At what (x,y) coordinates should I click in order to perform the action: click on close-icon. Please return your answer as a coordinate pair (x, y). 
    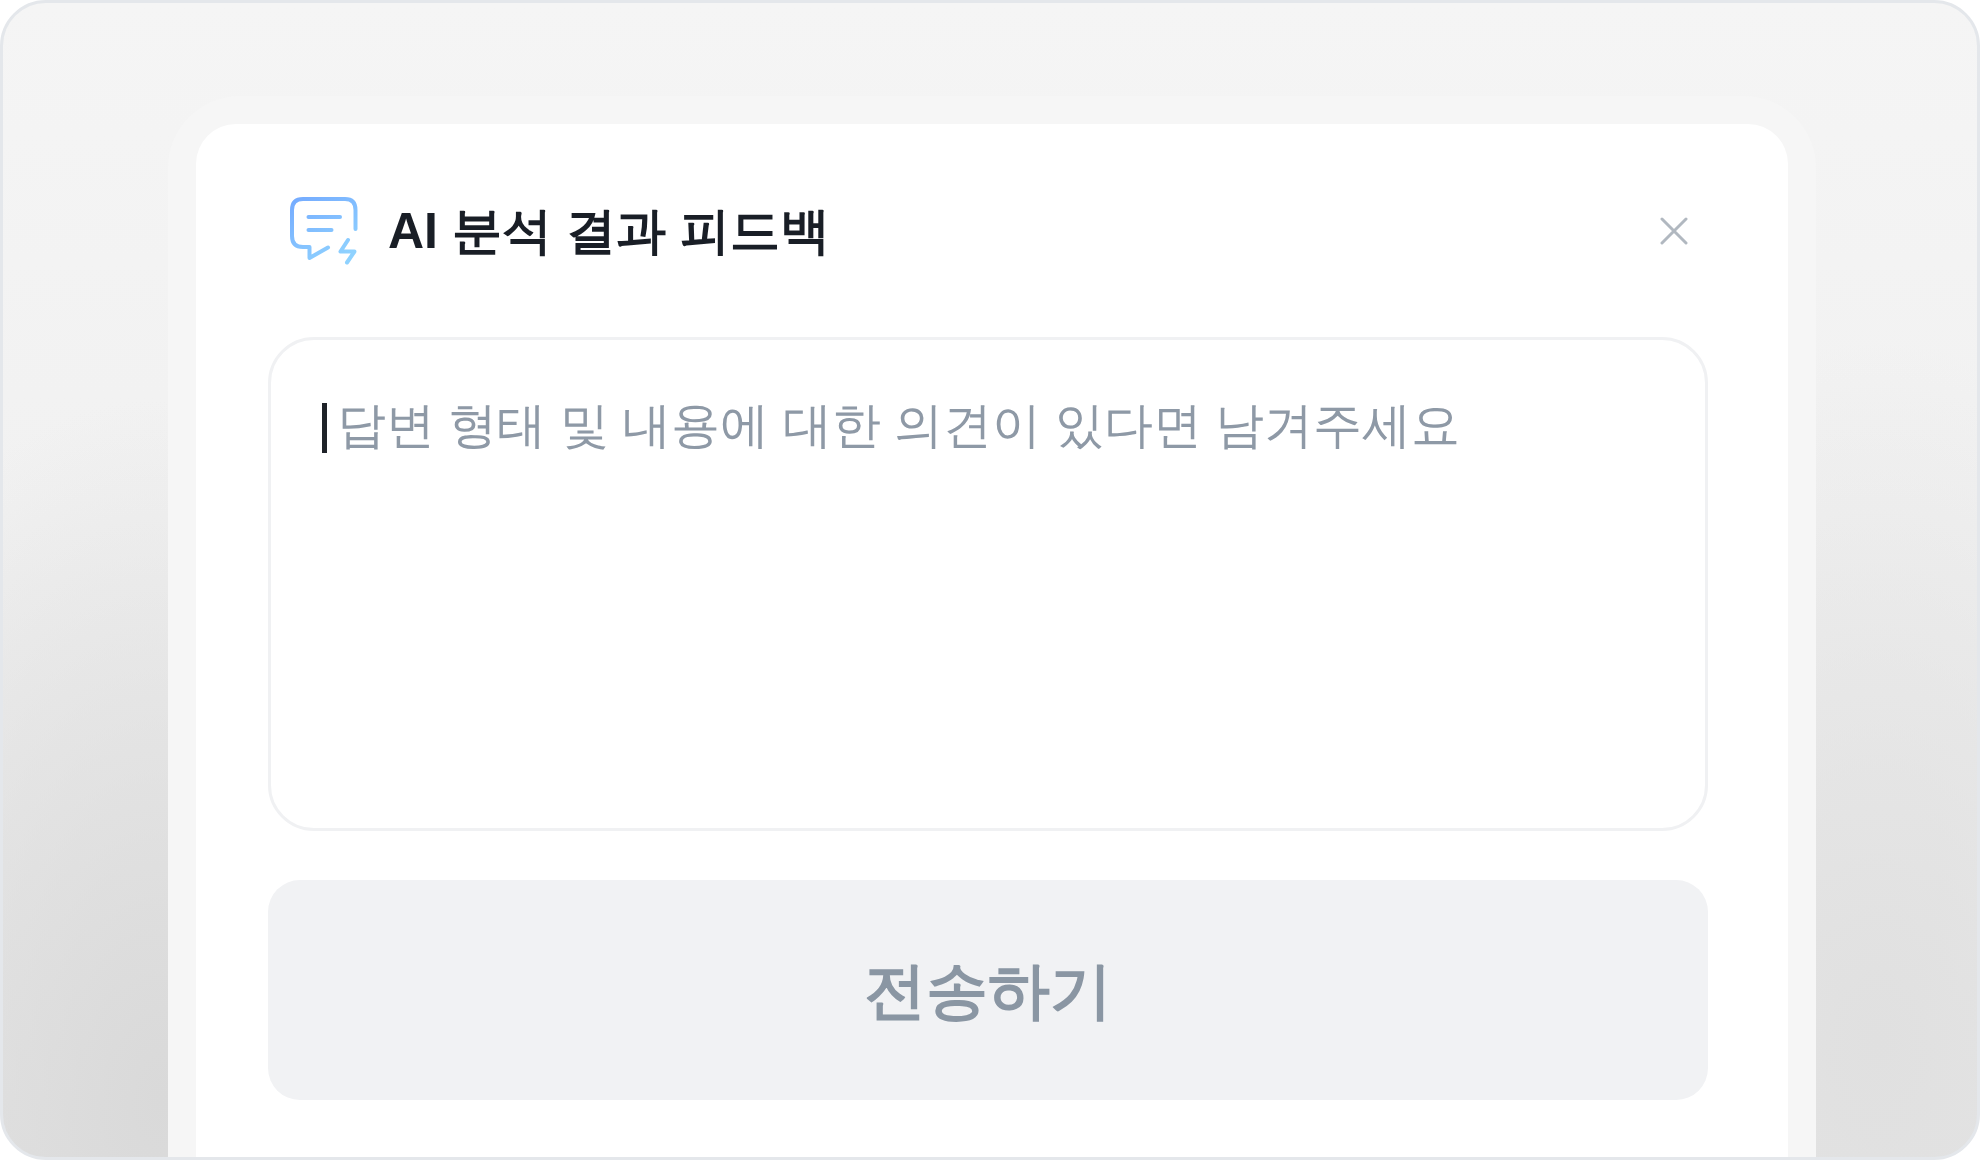
    Looking at the image, I should click on (1674, 231).